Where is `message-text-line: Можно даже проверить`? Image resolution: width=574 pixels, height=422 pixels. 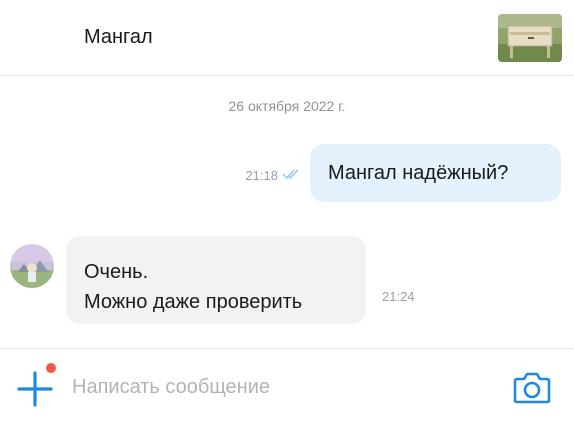
message-text-line: Можно даже проверить is located at coordinates (193, 302).